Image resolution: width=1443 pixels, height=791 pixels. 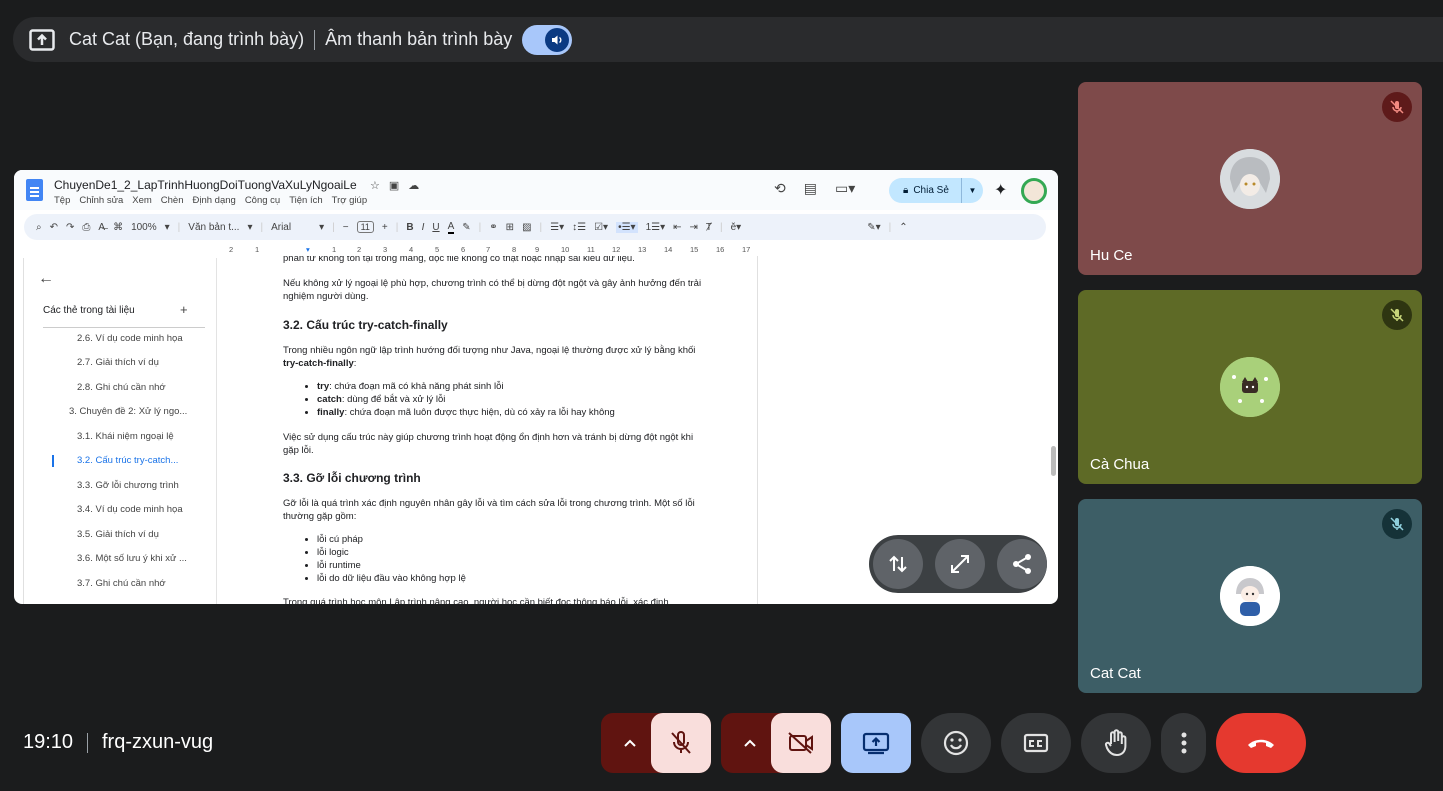 What do you see at coordinates (394, 185) in the screenshot?
I see `move-folder-icon: ▣` at bounding box center [394, 185].